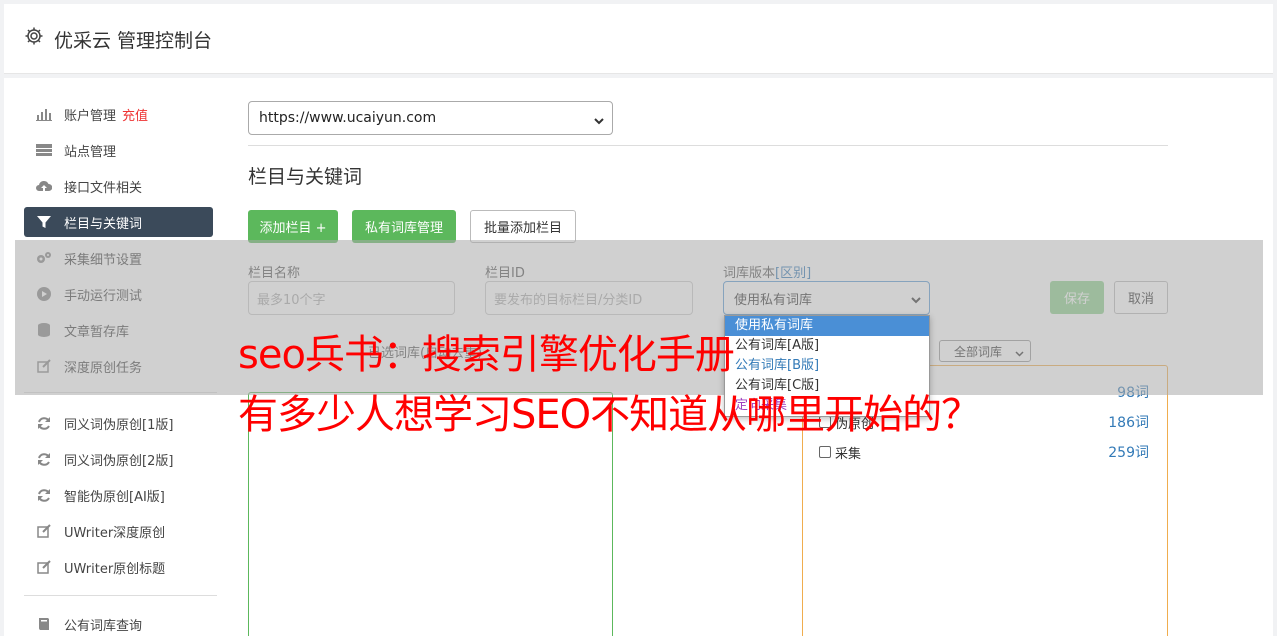 This screenshot has height=636, width=1277. What do you see at coordinates (44, 330) in the screenshot?
I see `database-icon` at bounding box center [44, 330].